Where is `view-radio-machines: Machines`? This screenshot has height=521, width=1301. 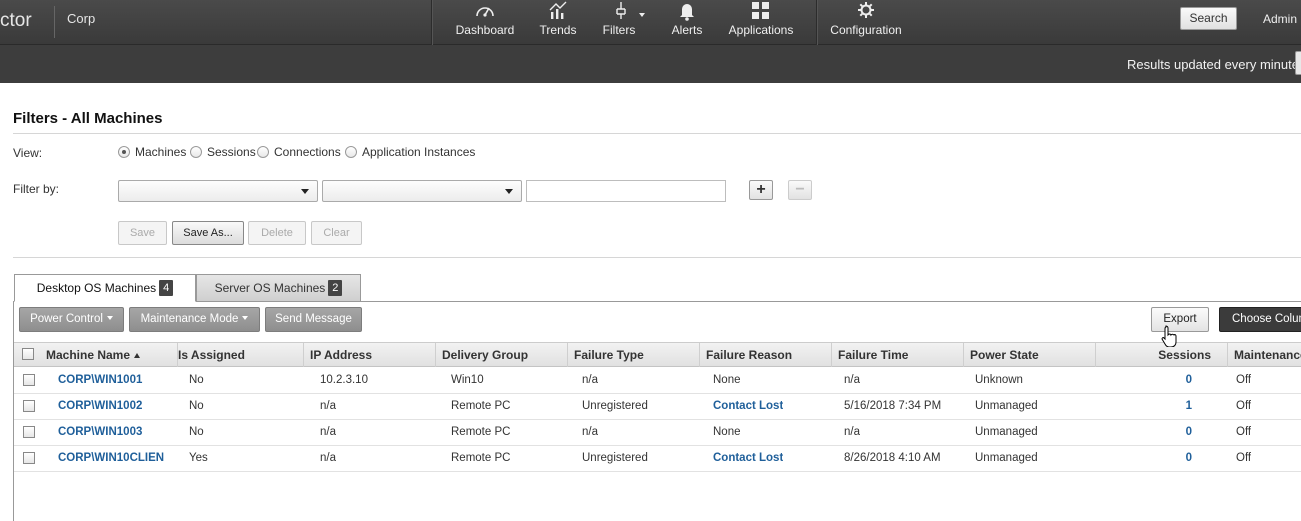
view-radio-machines: Machines is located at coordinates (152, 152).